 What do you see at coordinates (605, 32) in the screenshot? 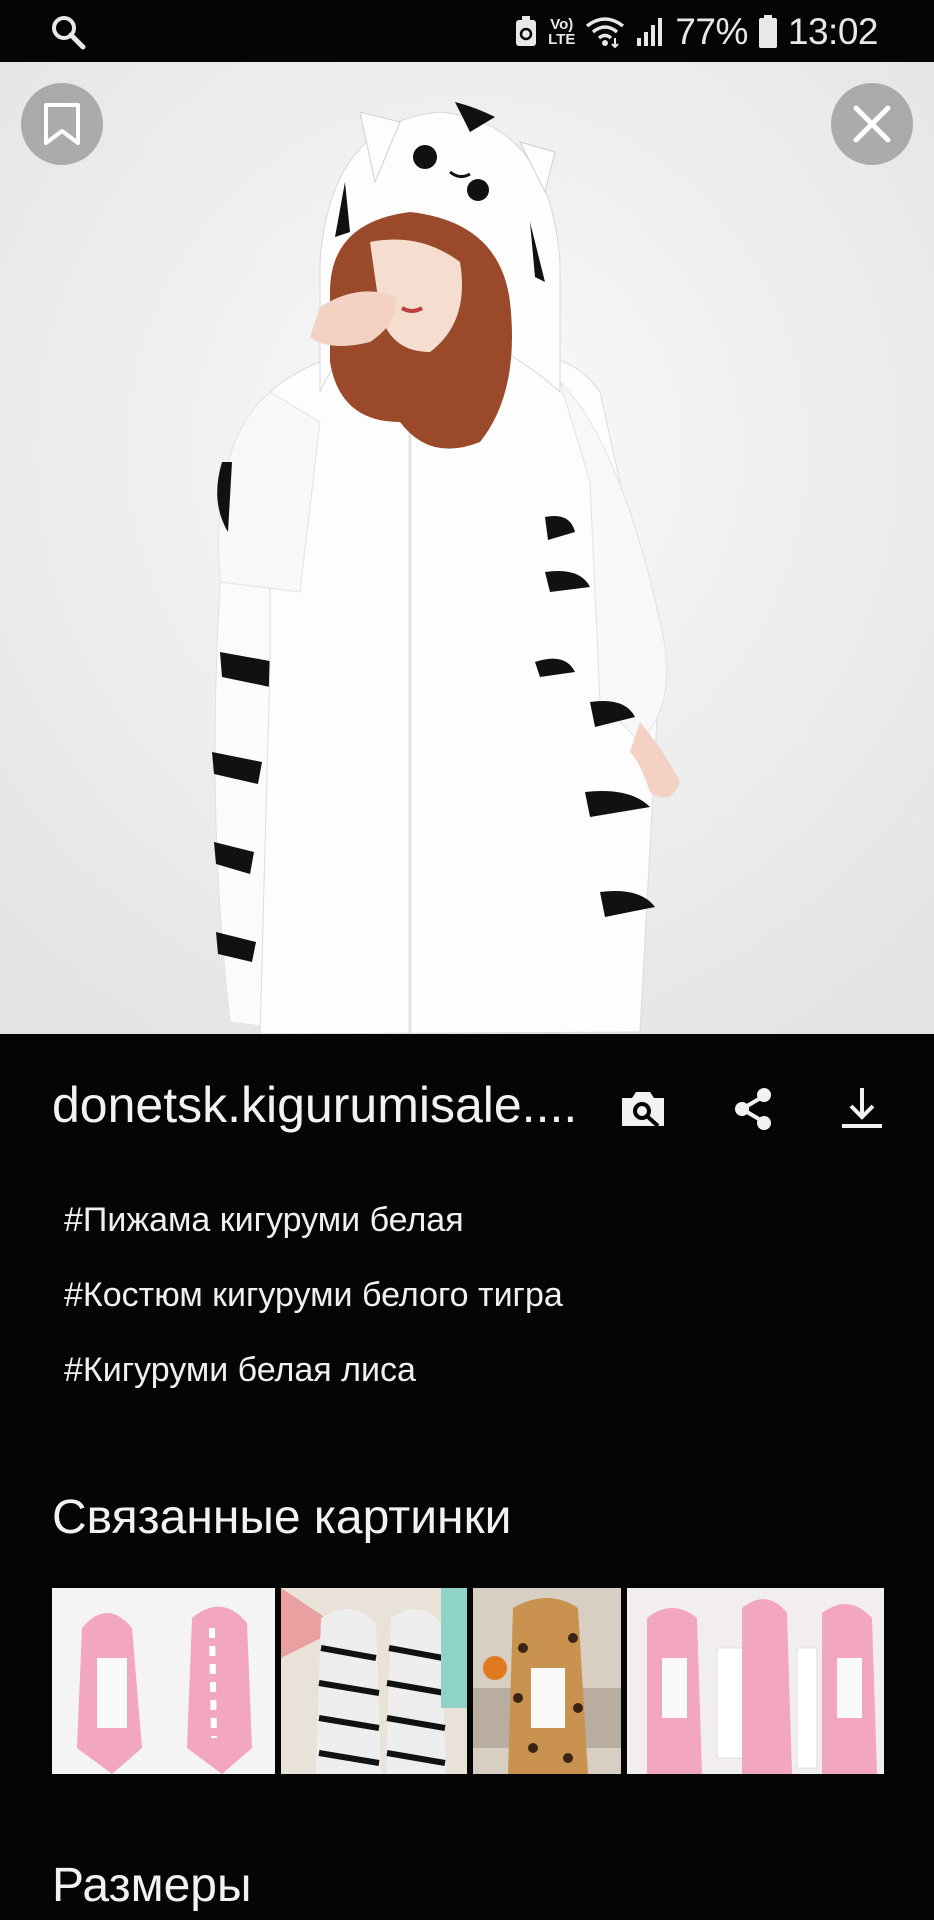
I see `wifi-icon` at bounding box center [605, 32].